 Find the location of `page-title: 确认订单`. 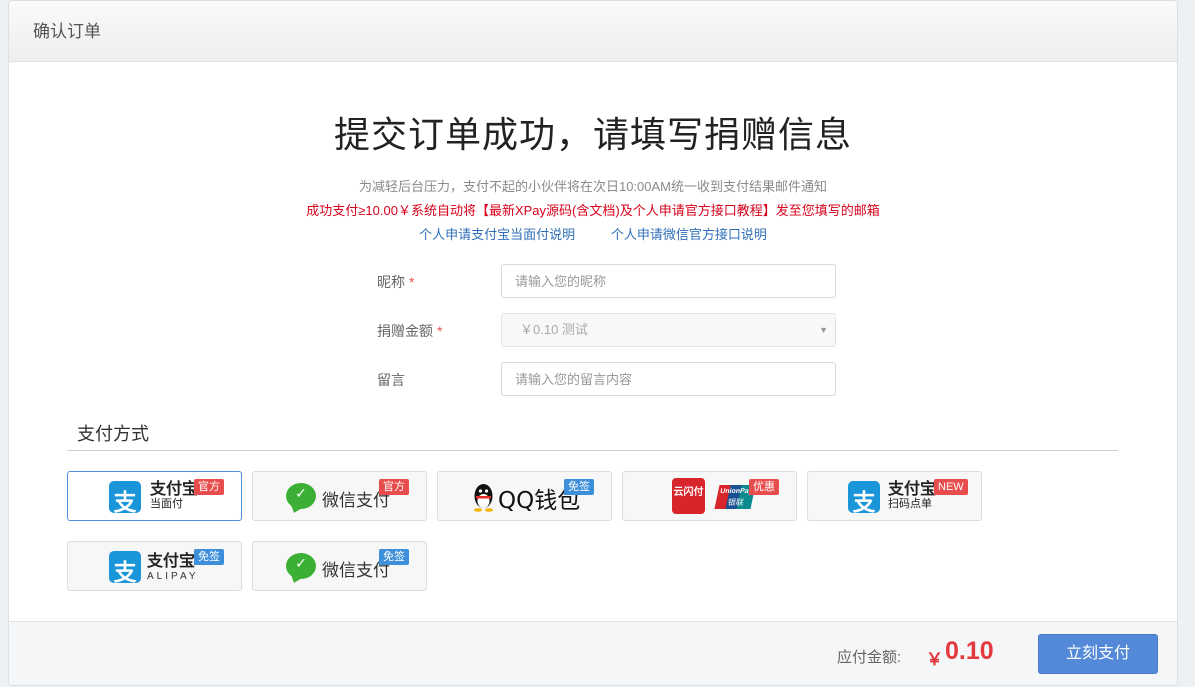

page-title: 确认订单 is located at coordinates (67, 31).